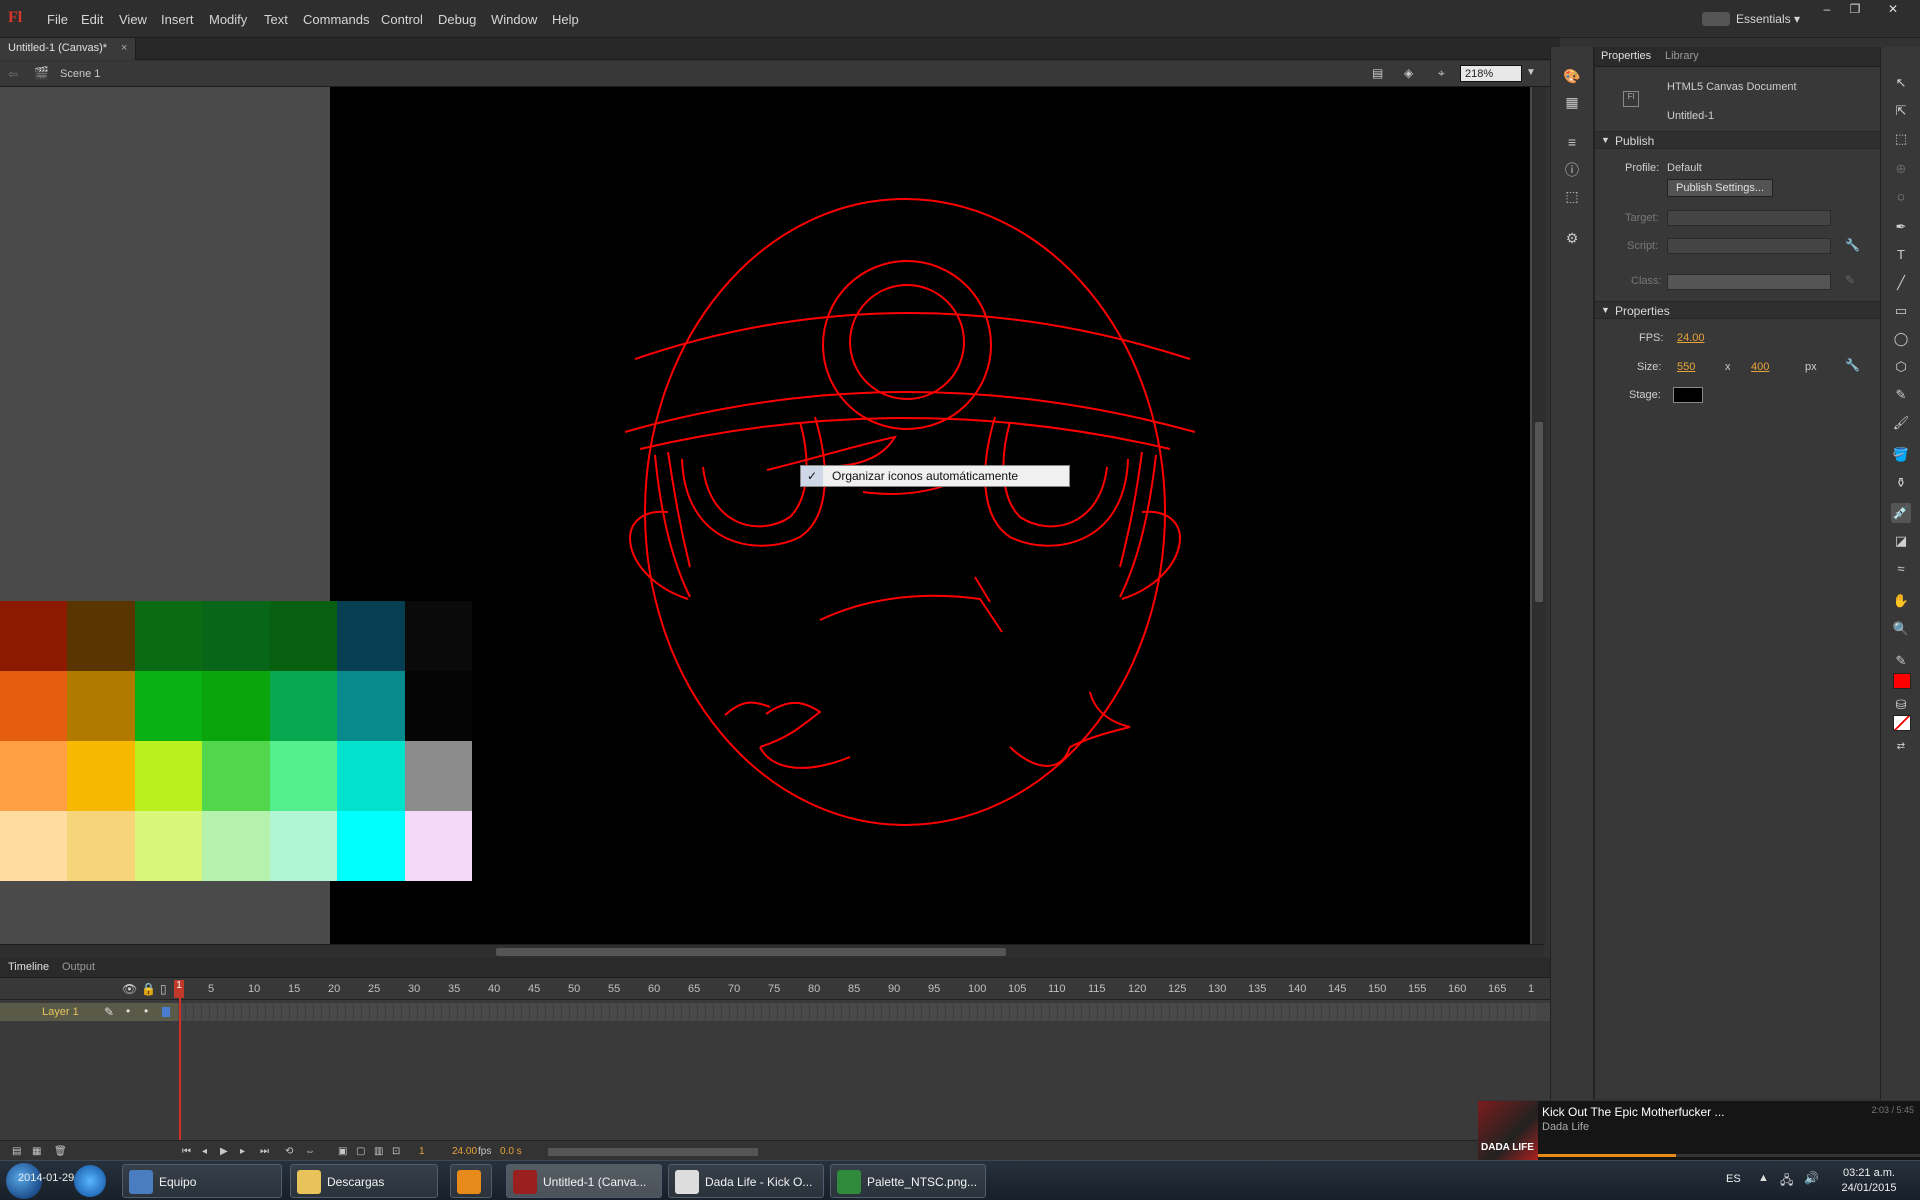  What do you see at coordinates (1901, 423) in the screenshot?
I see `brush-tool-icon: 🖌` at bounding box center [1901, 423].